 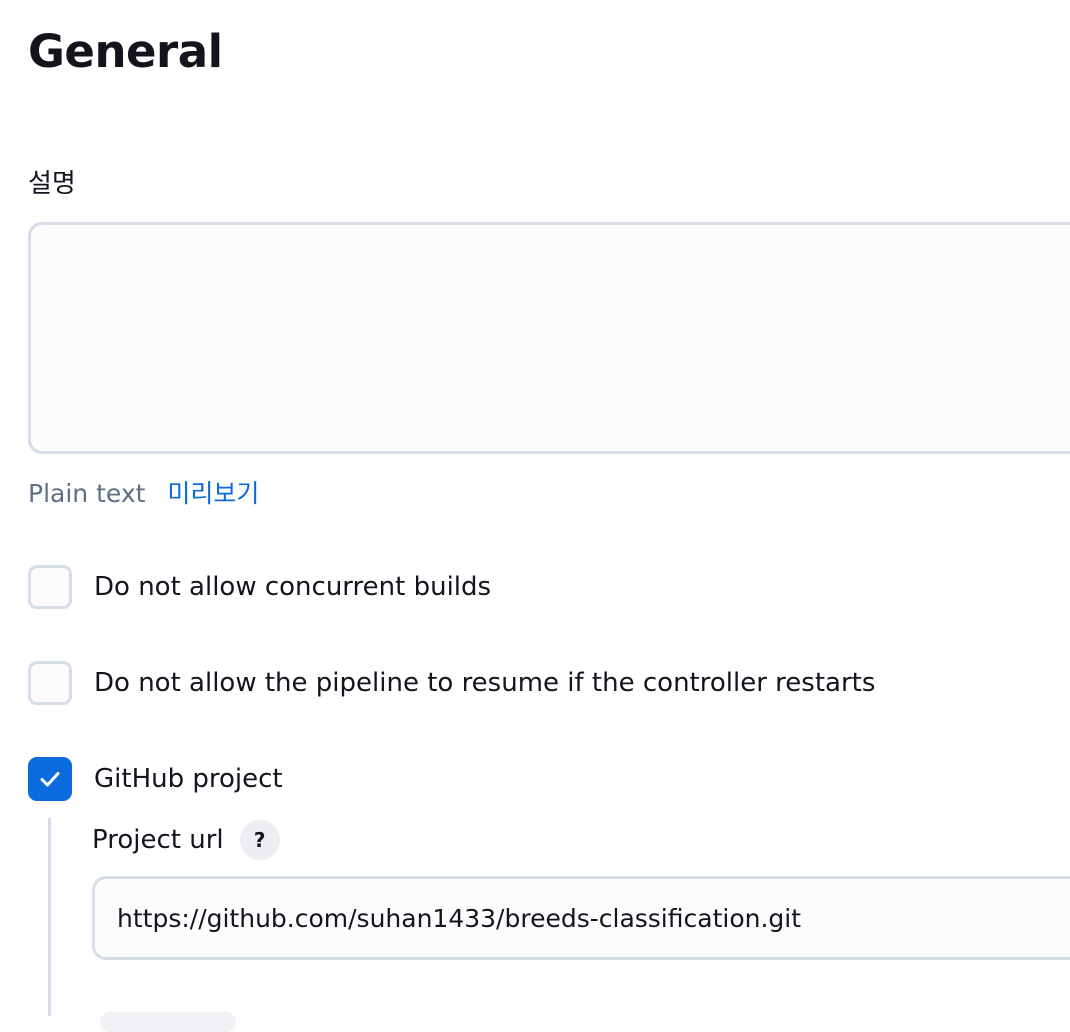 I want to click on help-icon: ?, so click(x=259, y=840).